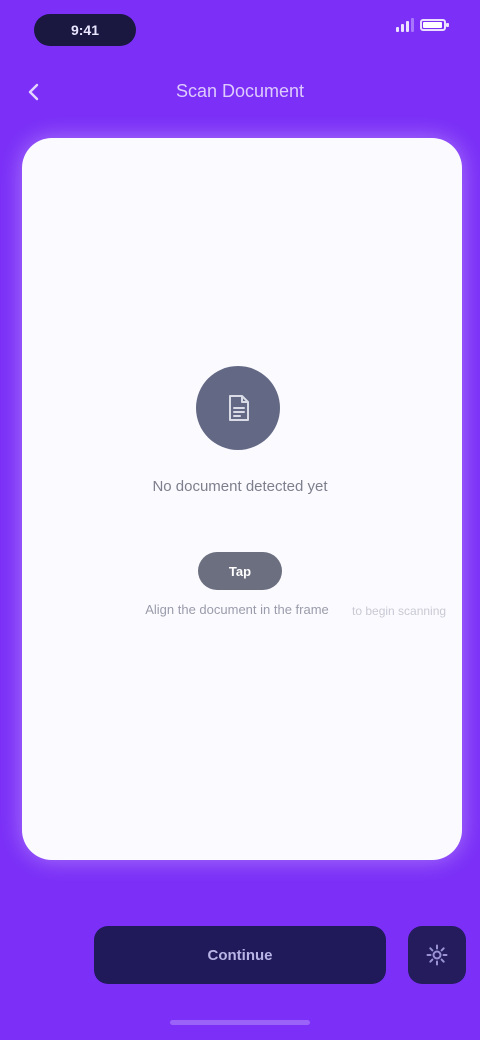 The height and width of the screenshot is (1040, 480). What do you see at coordinates (240, 1022) in the screenshot?
I see `home-indicator` at bounding box center [240, 1022].